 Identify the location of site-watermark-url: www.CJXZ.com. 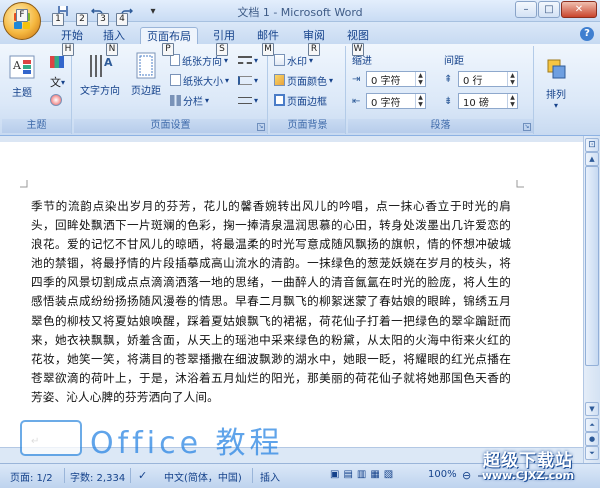
(528, 475).